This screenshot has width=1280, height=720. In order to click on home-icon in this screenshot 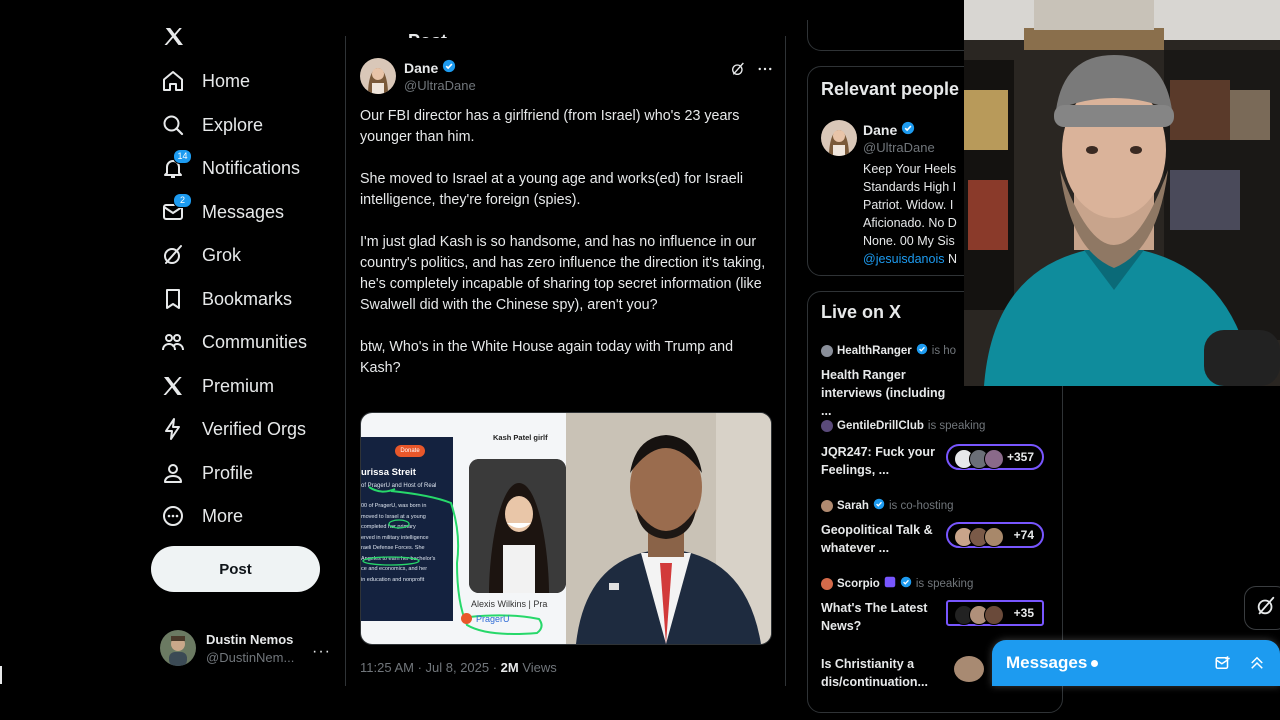, I will do `click(173, 81)`.